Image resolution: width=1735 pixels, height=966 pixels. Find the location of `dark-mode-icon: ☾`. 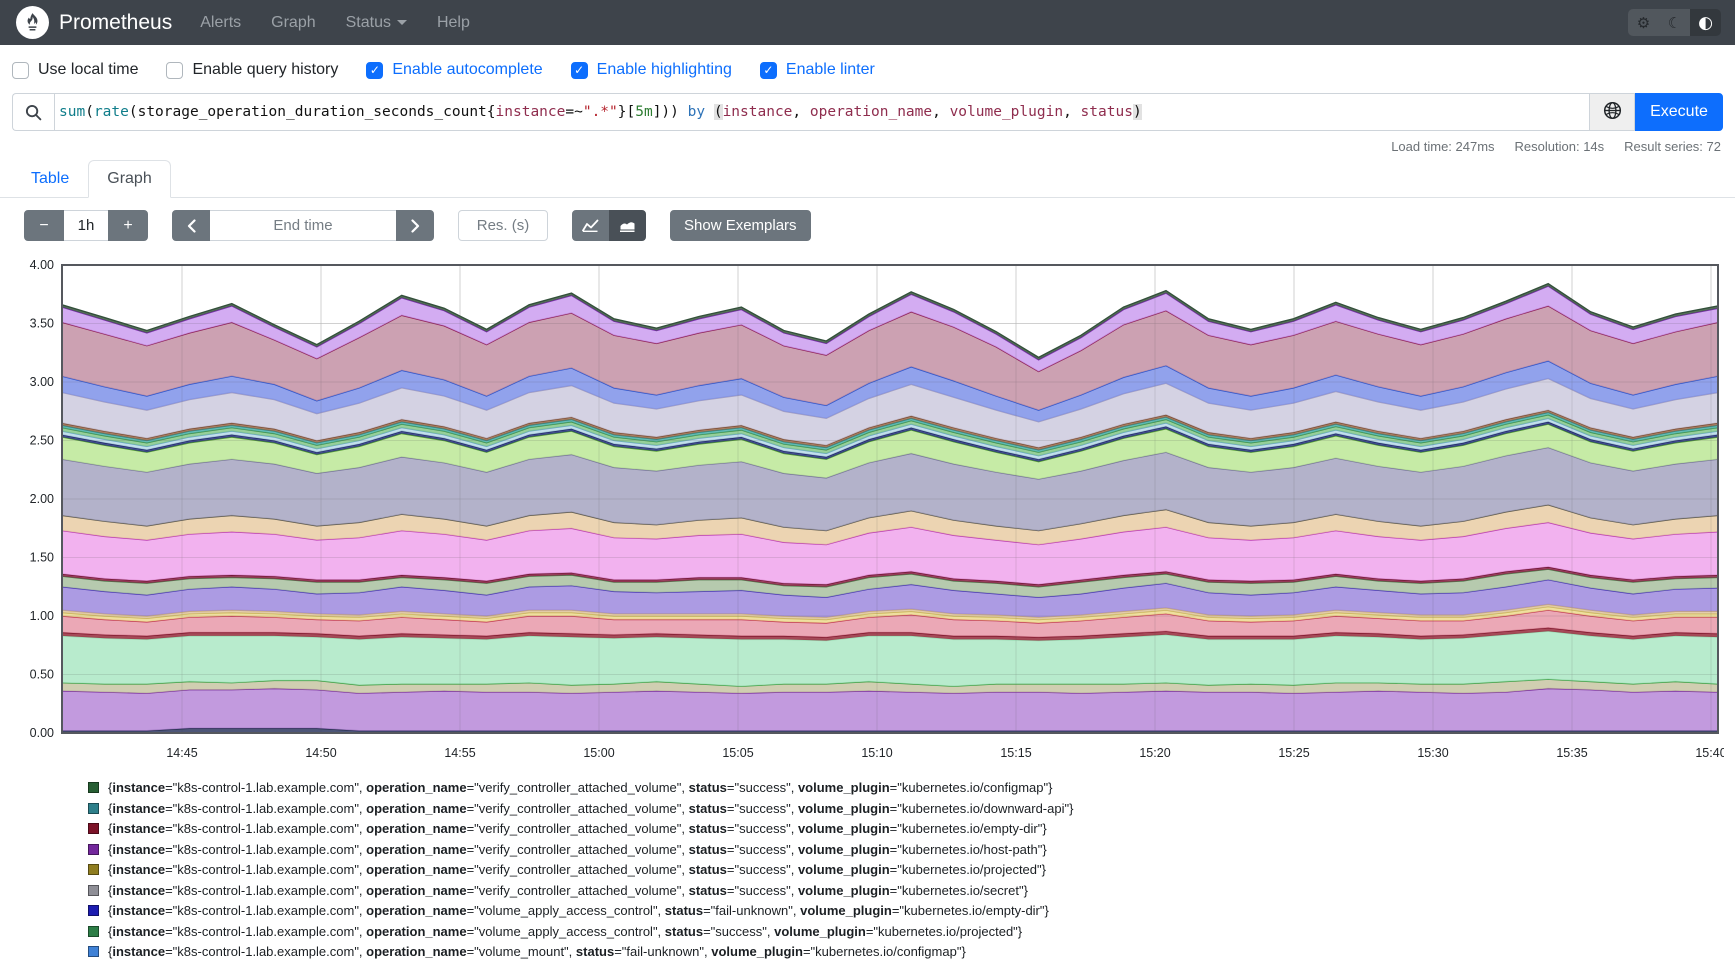

dark-mode-icon: ☾ is located at coordinates (1674, 22).